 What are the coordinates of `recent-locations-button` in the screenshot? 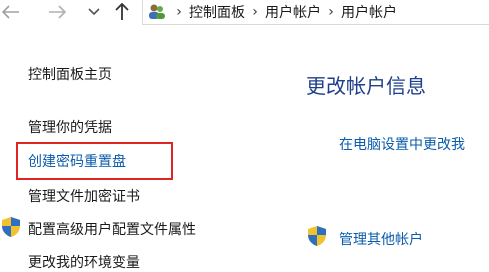 It's located at (94, 12).